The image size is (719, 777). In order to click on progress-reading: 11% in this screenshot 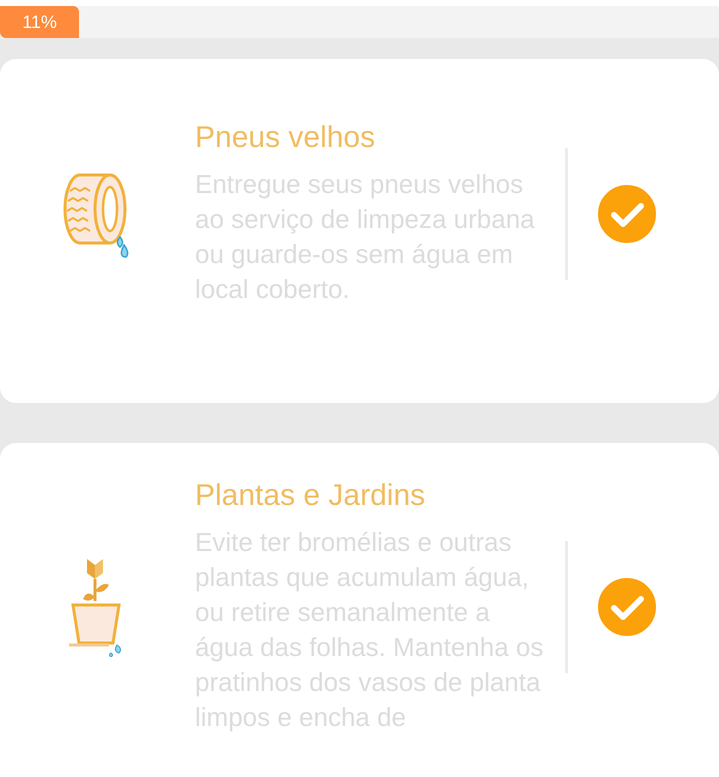, I will do `click(39, 22)`.